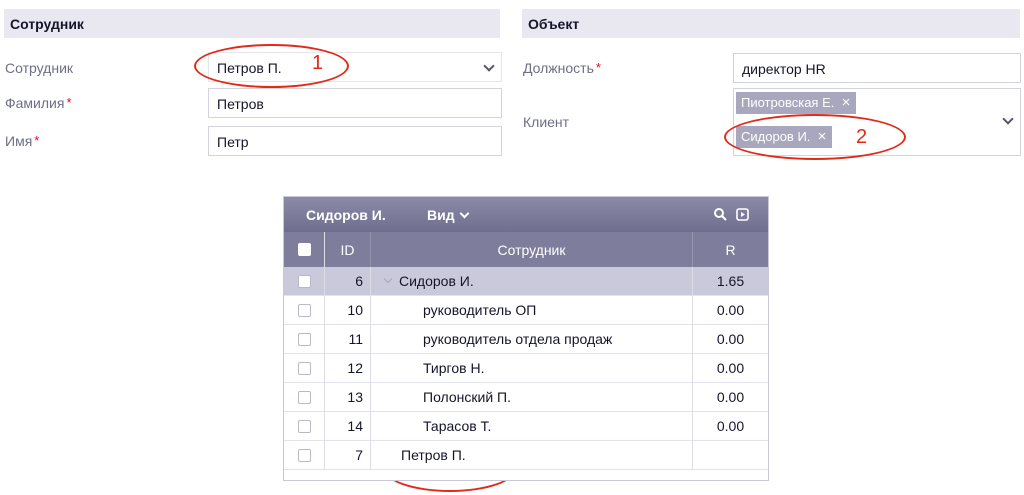 The image size is (1024, 495). Describe the element at coordinates (784, 69) in the screenshot. I see `position-field-value: директор HR` at that location.